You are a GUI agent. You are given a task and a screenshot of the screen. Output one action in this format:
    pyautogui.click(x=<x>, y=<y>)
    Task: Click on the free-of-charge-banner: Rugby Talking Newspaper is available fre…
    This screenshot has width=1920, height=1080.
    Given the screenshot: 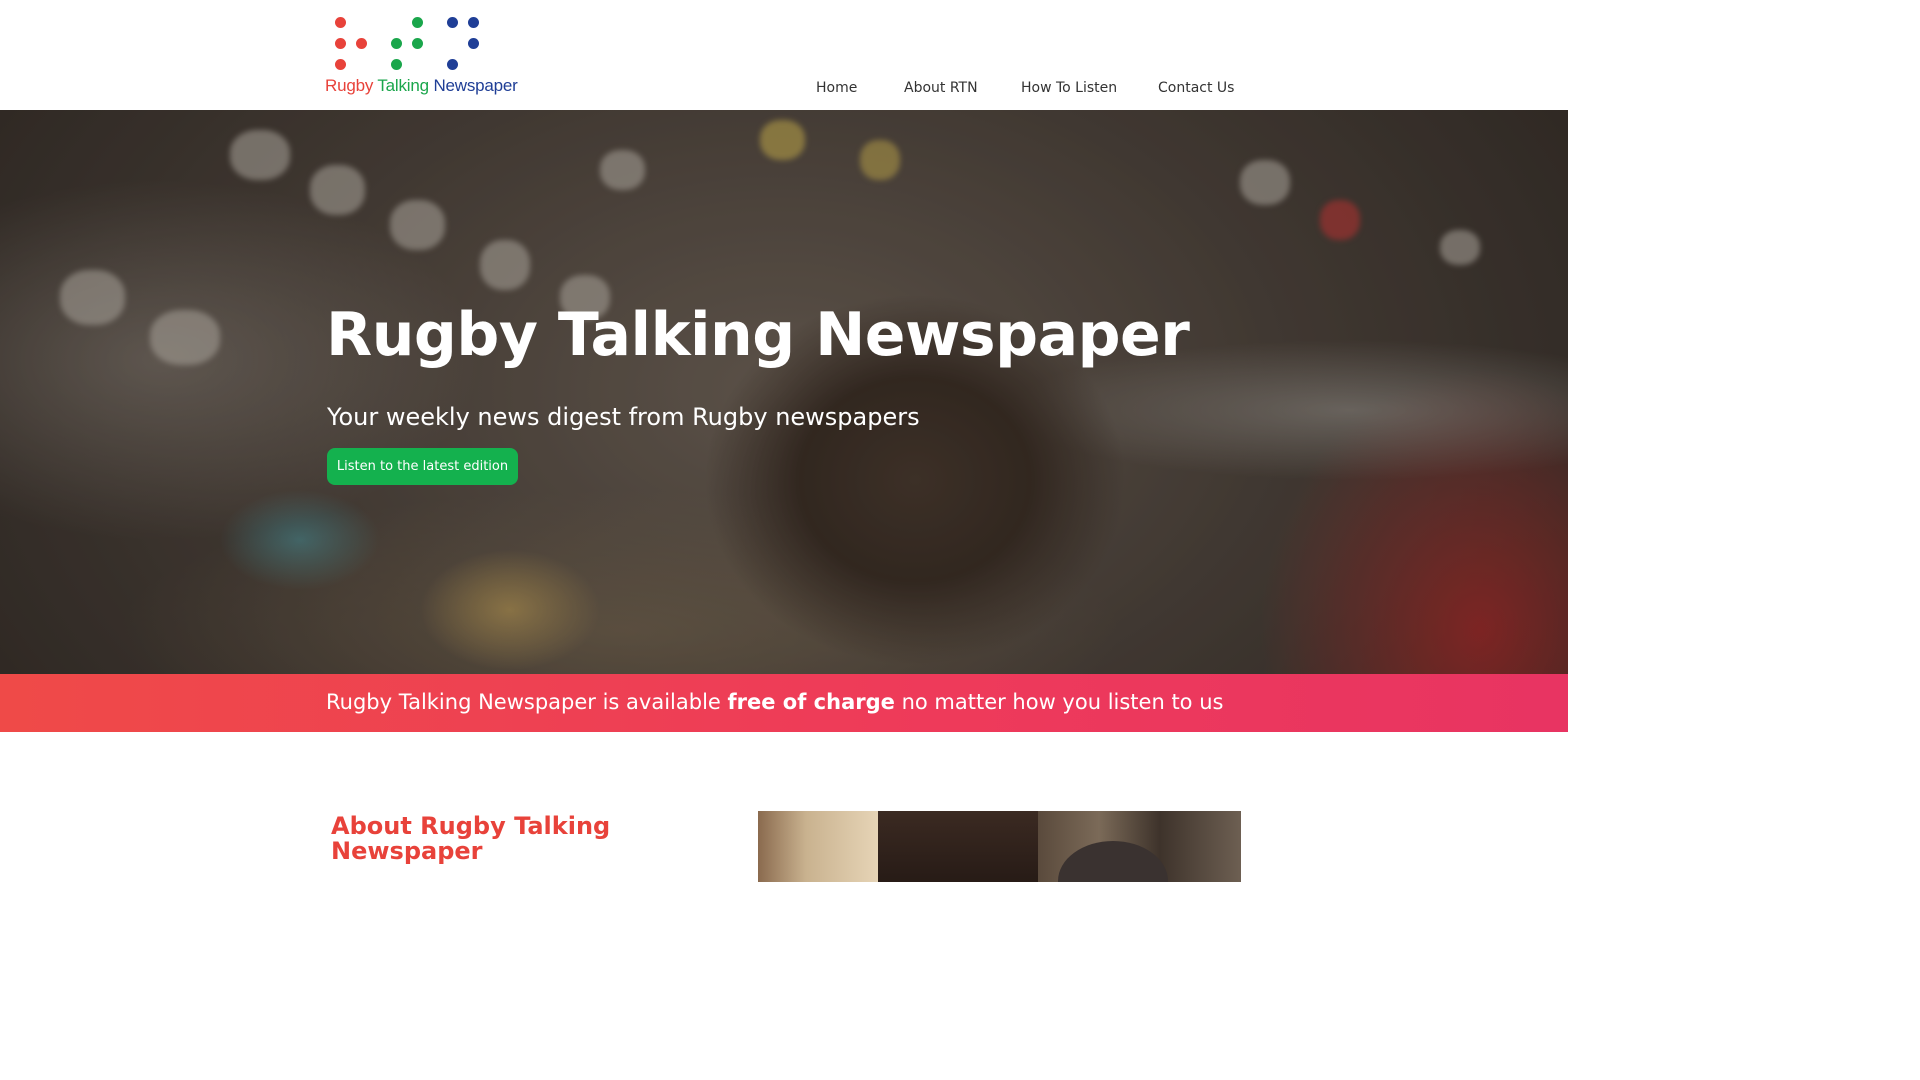 What is the action you would take?
    pyautogui.click(x=784, y=703)
    